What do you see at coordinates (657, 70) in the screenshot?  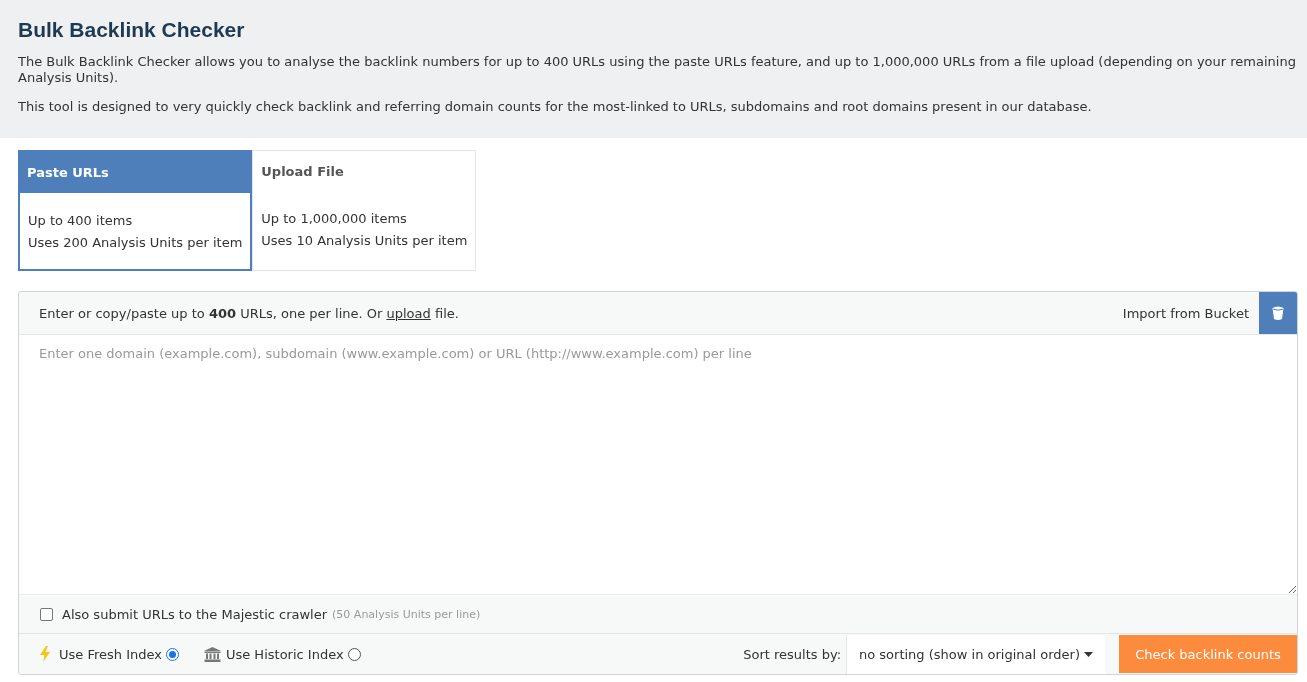 I see `description-text: The Bulk Backlink Checker allows you to analyse the backlink numbers for up to 400 URLs using the paste URLs feature, and up to 1,000,000 URLs from a file upload (depending on your remaining Analysis Units).` at bounding box center [657, 70].